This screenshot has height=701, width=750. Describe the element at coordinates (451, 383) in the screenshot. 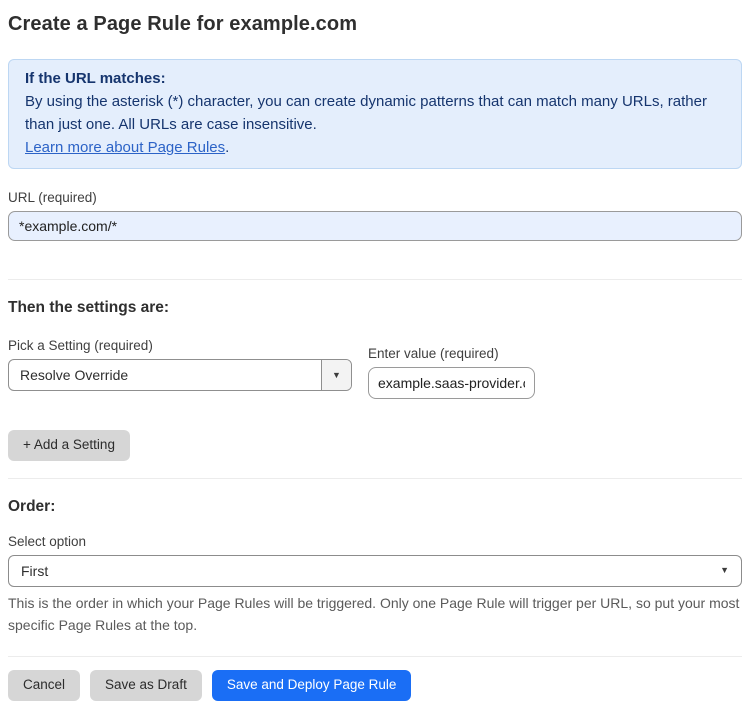

I see `enter-value-input` at that location.